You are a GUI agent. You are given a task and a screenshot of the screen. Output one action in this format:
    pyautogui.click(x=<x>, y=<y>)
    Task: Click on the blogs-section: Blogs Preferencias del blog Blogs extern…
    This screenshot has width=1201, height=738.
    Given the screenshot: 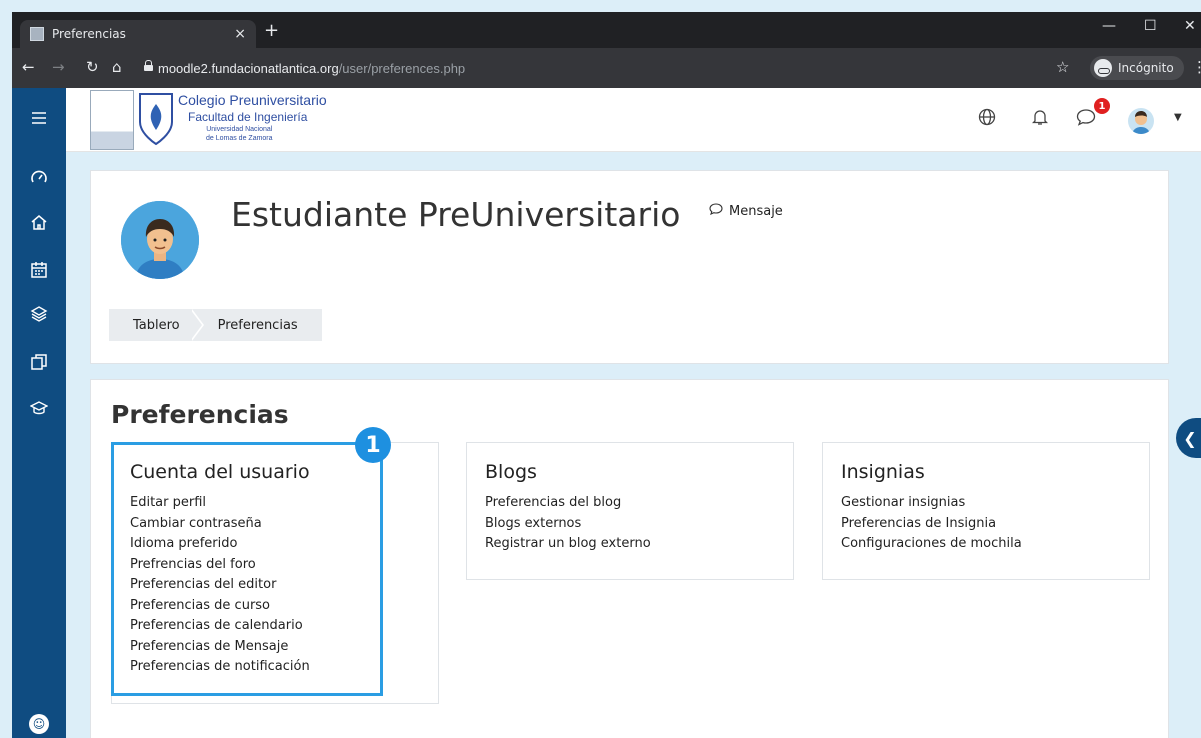 What is the action you would take?
    pyautogui.click(x=630, y=511)
    